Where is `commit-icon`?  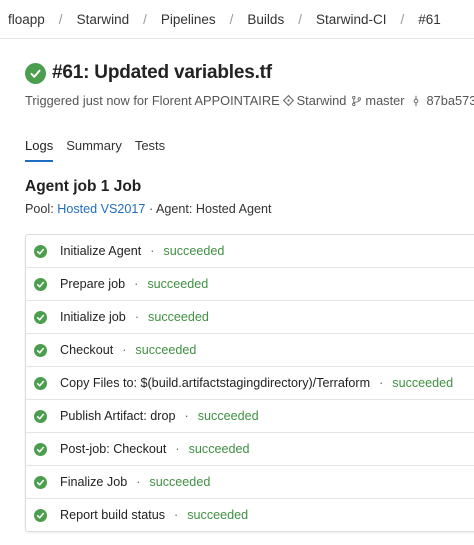
commit-icon is located at coordinates (416, 101).